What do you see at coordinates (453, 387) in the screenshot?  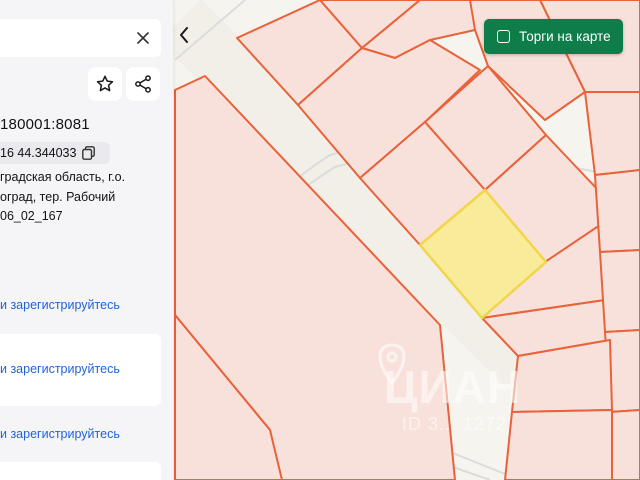 I see `watermark-brand: ЦИАН` at bounding box center [453, 387].